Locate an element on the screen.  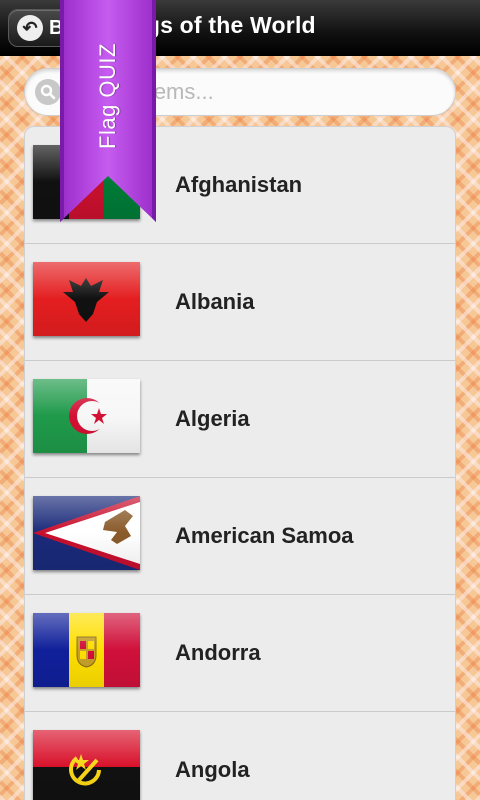
list-item-andorra: Andorra is located at coordinates (240, 653).